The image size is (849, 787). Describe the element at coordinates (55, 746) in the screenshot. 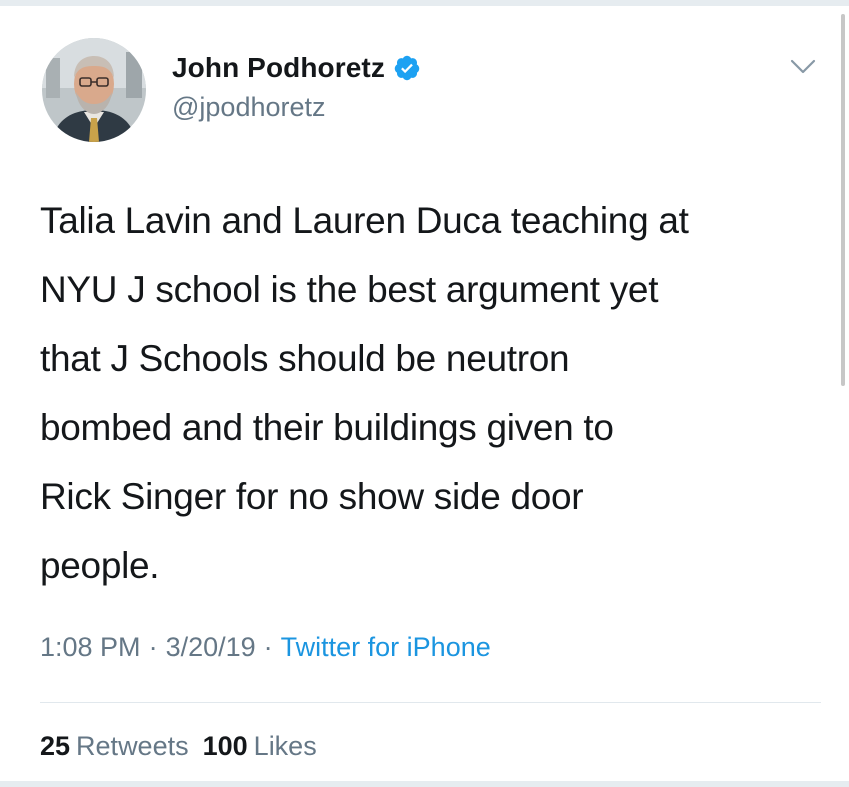

I see `retweets-count: 25` at that location.